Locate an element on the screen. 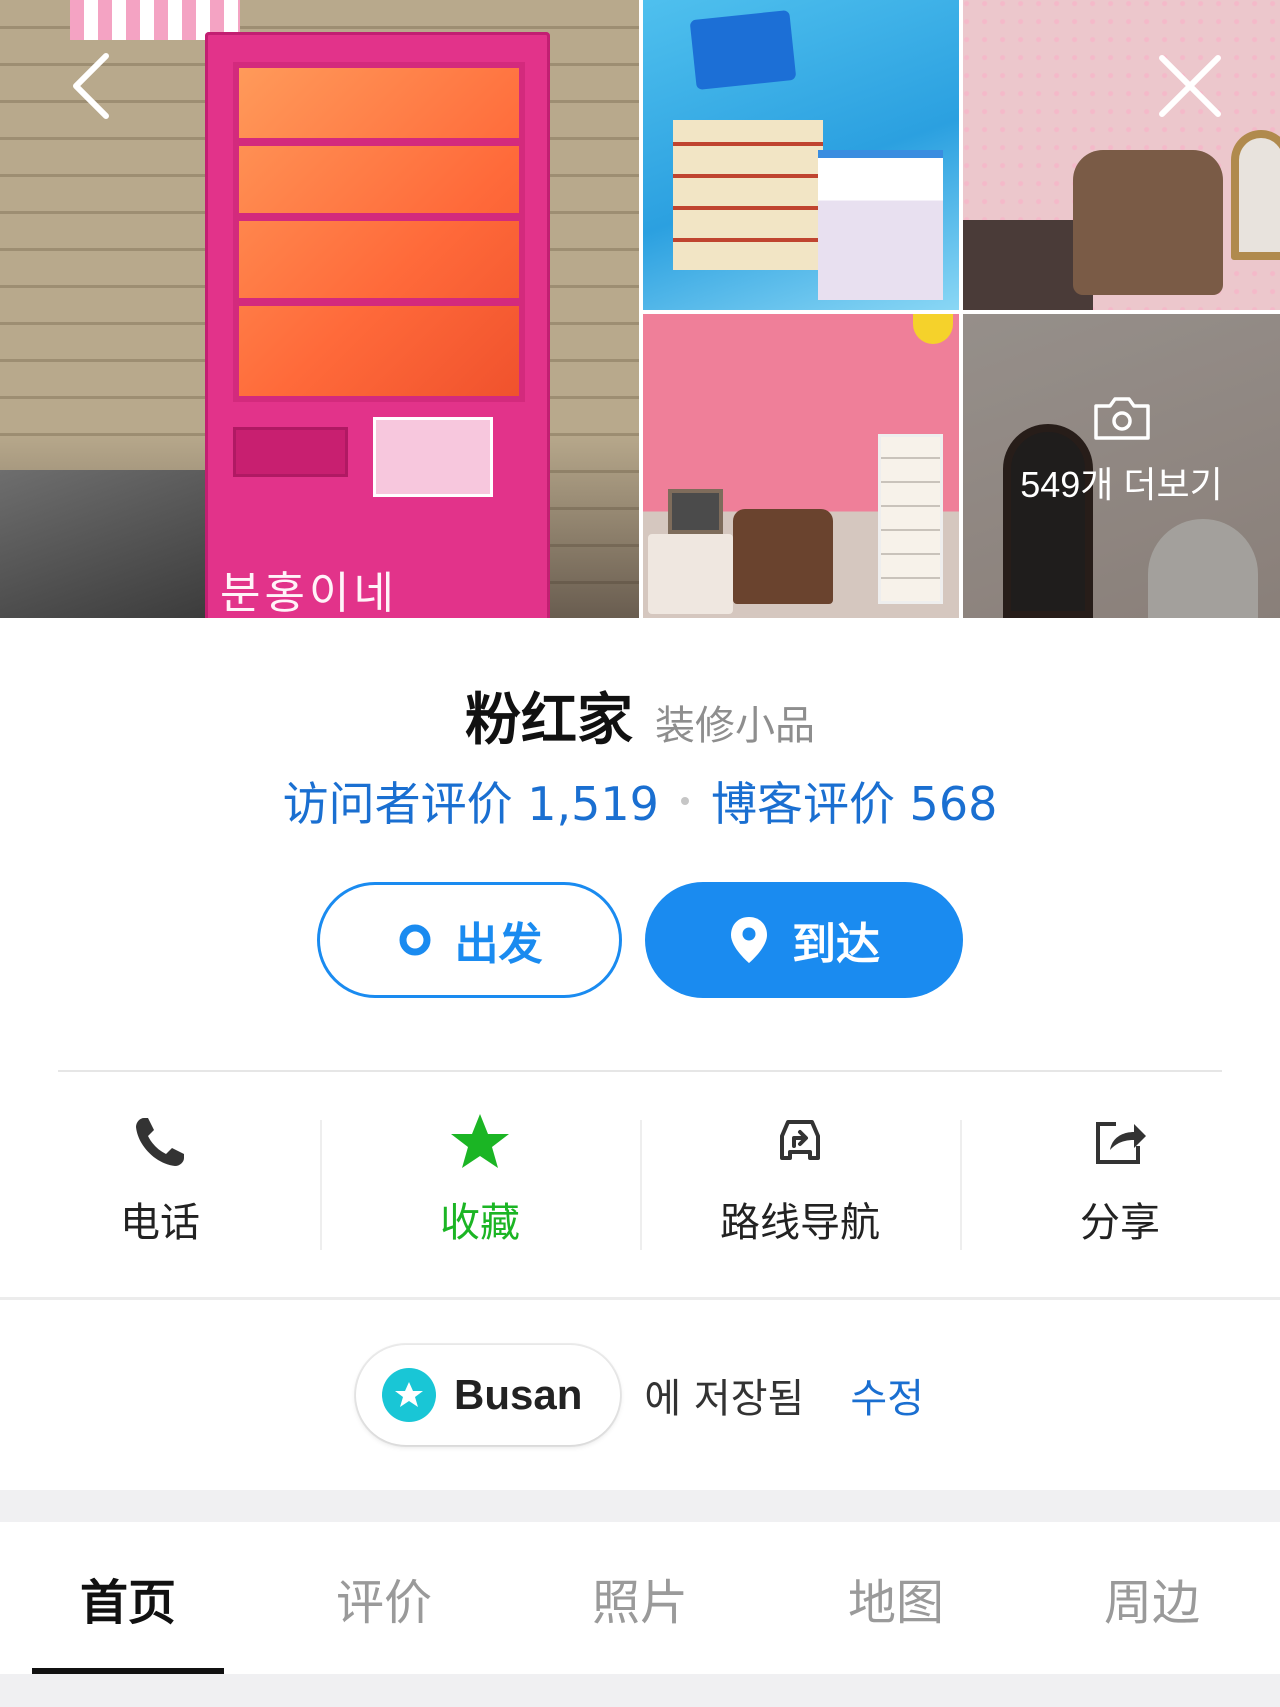 This screenshot has width=1280, height=1707. sidewalk is located at coordinates (102, 544).